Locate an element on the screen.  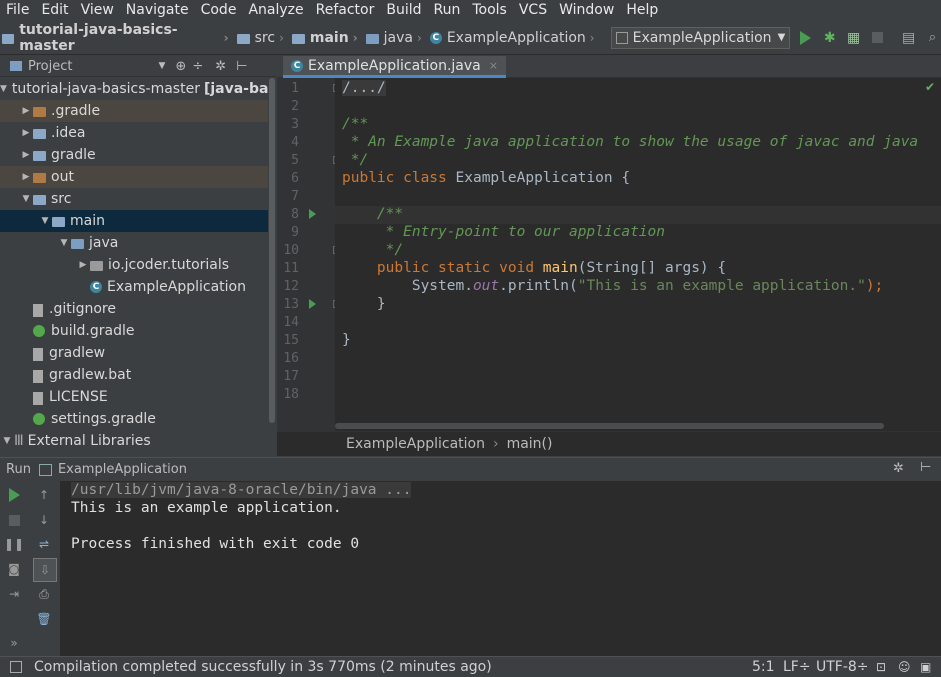
menu-window: Window is located at coordinates (586, 10).